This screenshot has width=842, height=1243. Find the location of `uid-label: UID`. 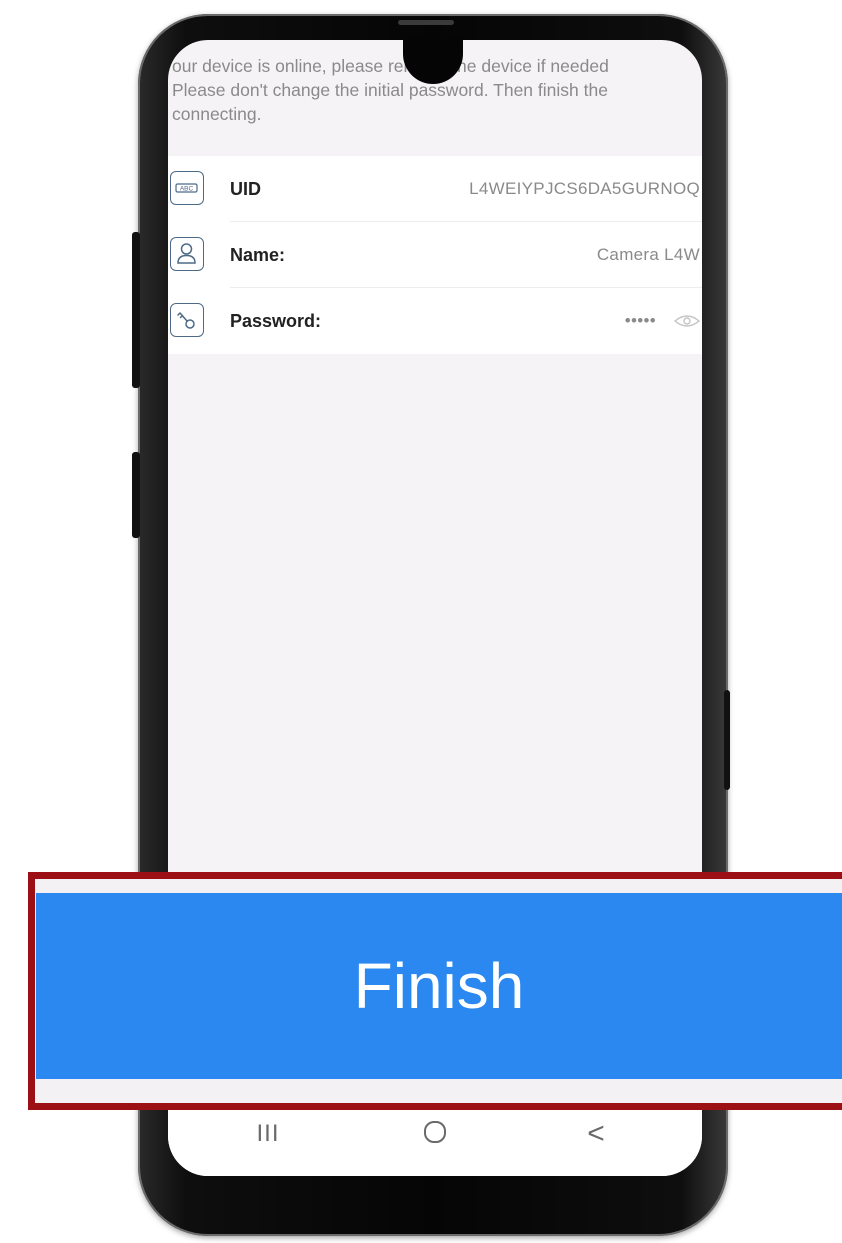

uid-label: UID is located at coordinates (245, 189).